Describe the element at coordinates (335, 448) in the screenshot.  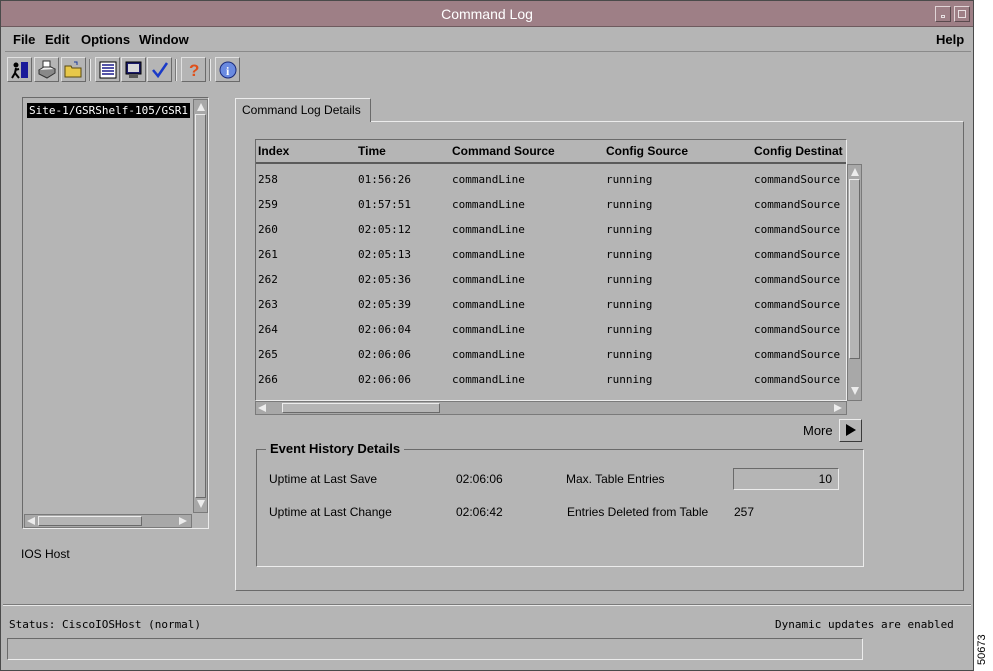
I see `event-history-title: Event History Details` at that location.